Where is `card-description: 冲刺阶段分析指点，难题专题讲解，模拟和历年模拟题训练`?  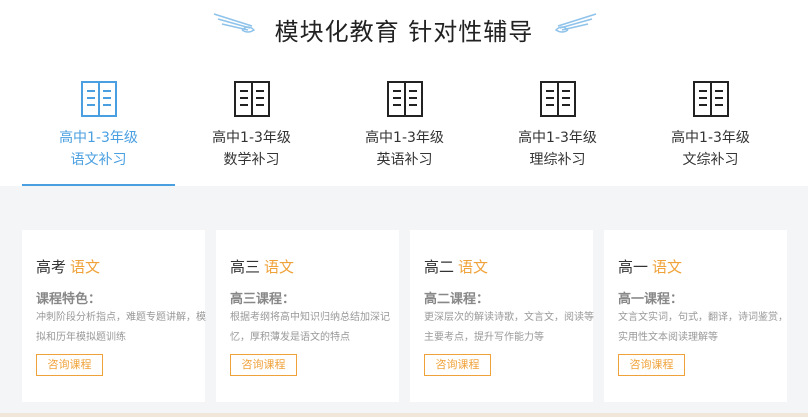
card-description: 冲刺阶段分析指点，难题专题讲解，模拟和历年模拟题训练 is located at coordinates (121, 327).